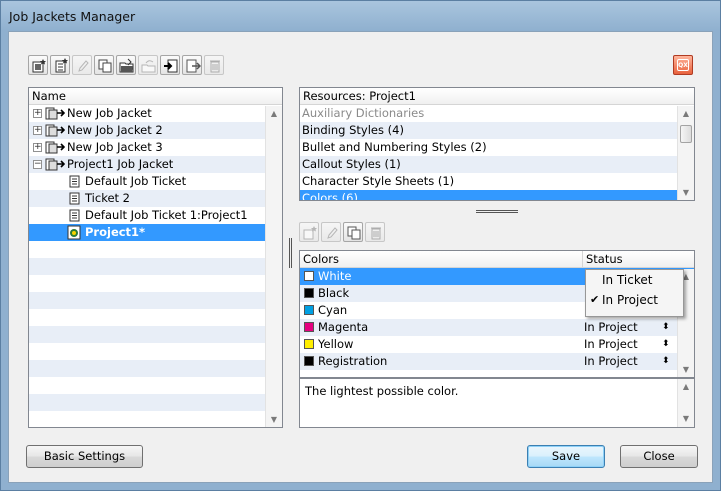 This screenshot has width=721, height=491. I want to click on tree-scrollbar: ▲ ▼, so click(273, 266).